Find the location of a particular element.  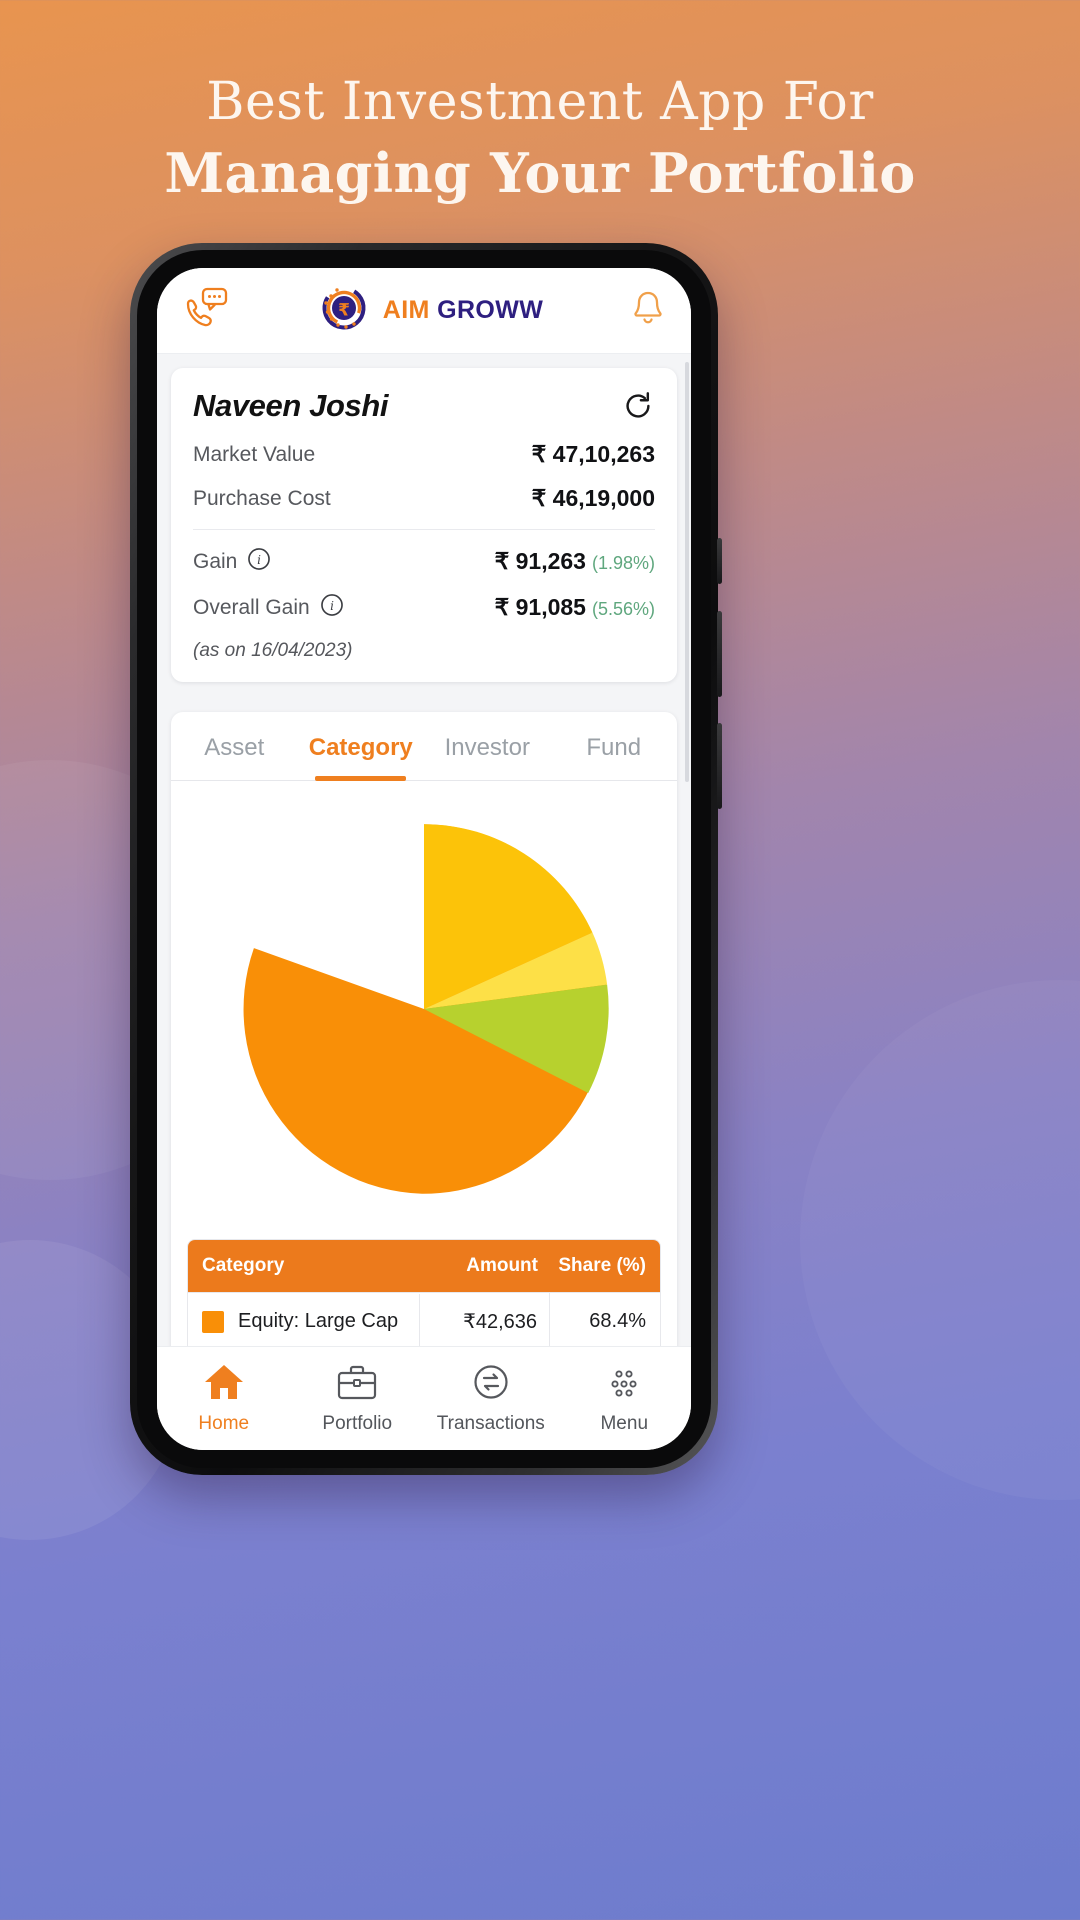

nav-label-portfolio: Portfolio is located at coordinates (357, 1423).